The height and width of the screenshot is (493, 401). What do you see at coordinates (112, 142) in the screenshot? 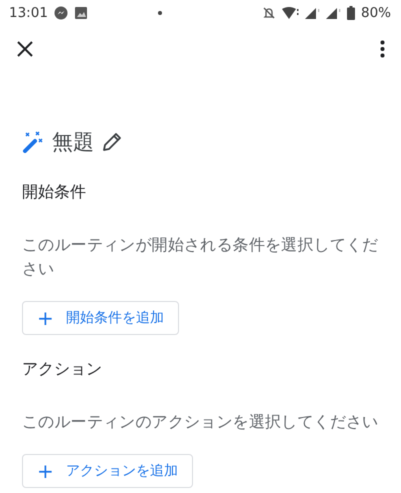
I see `pencil-icon` at bounding box center [112, 142].